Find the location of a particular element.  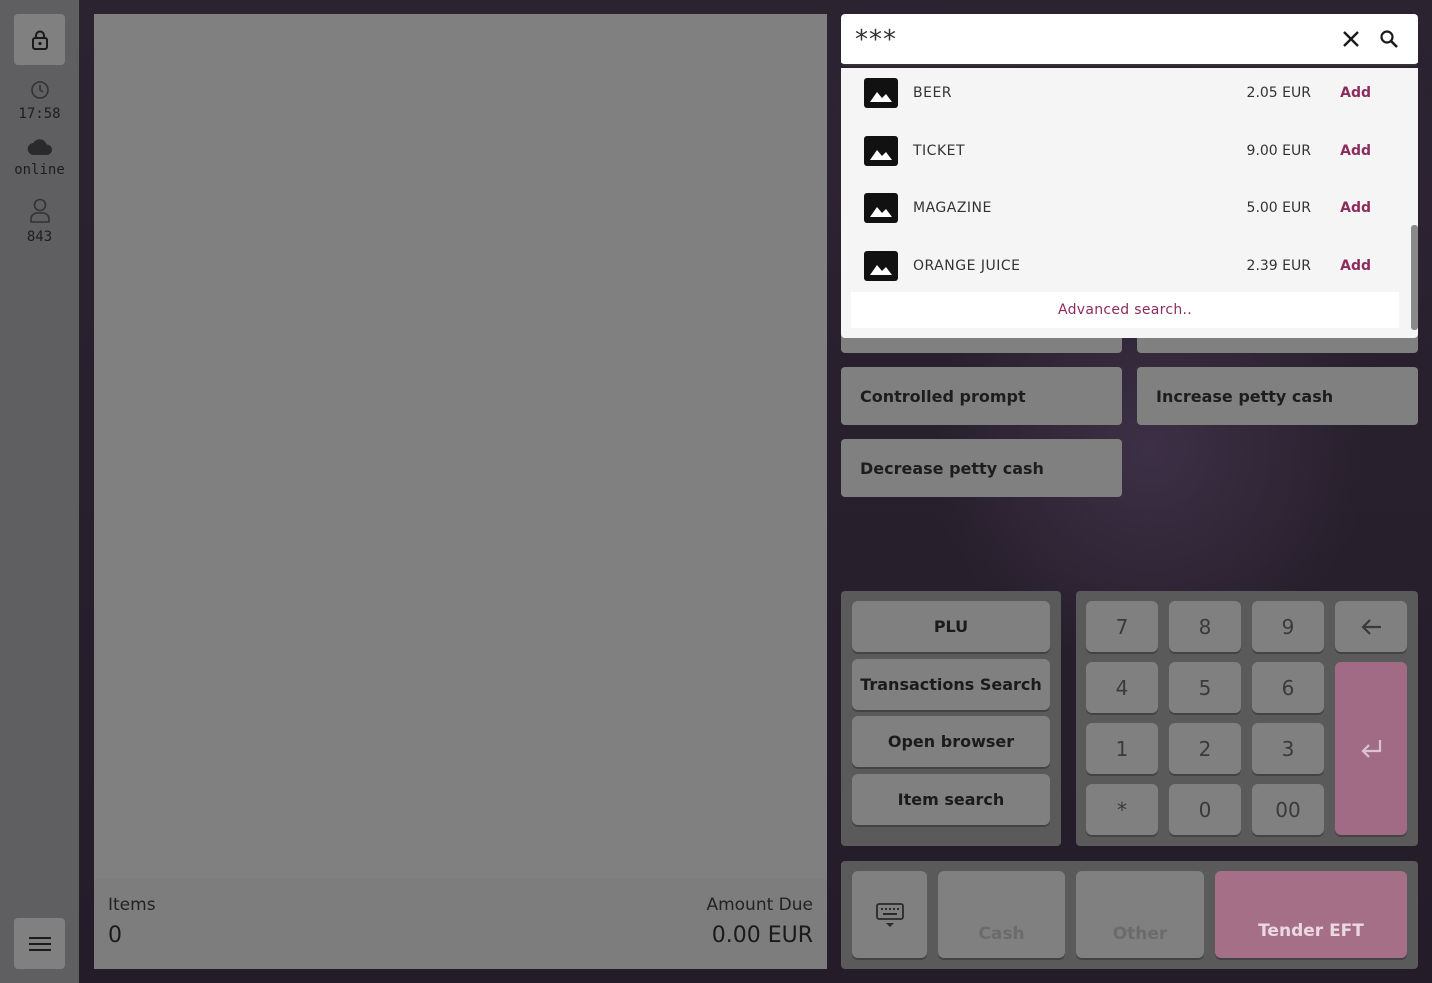

enter-icon is located at coordinates (1371, 748).